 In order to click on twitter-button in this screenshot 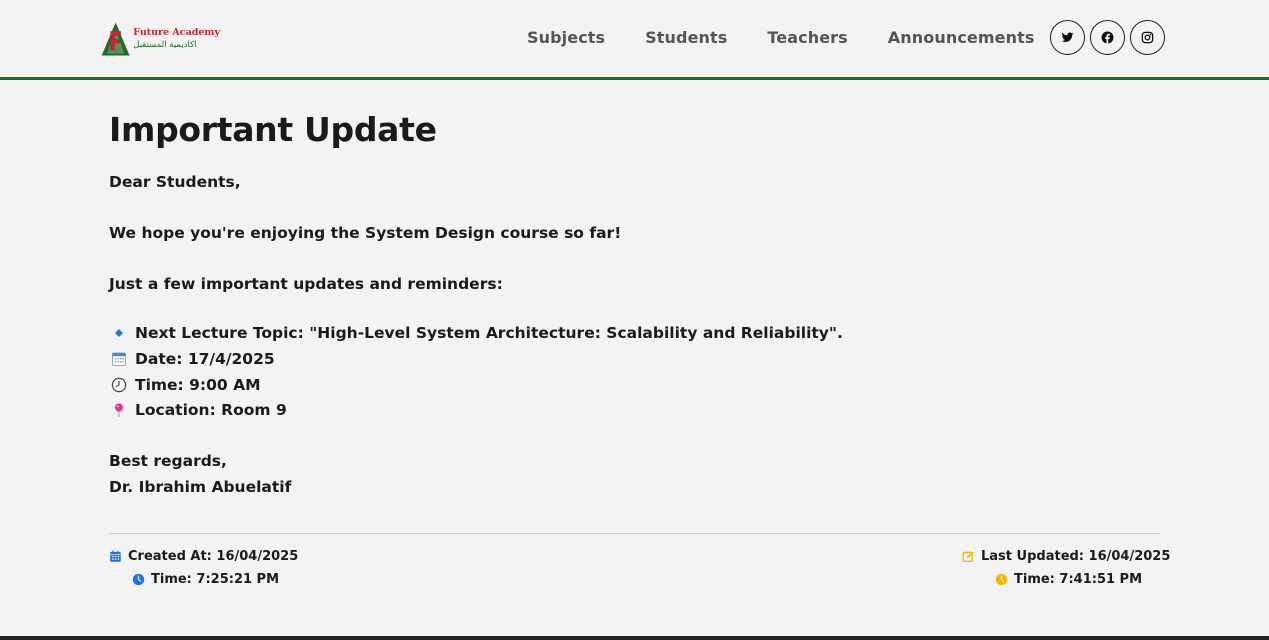, I will do `click(1067, 37)`.